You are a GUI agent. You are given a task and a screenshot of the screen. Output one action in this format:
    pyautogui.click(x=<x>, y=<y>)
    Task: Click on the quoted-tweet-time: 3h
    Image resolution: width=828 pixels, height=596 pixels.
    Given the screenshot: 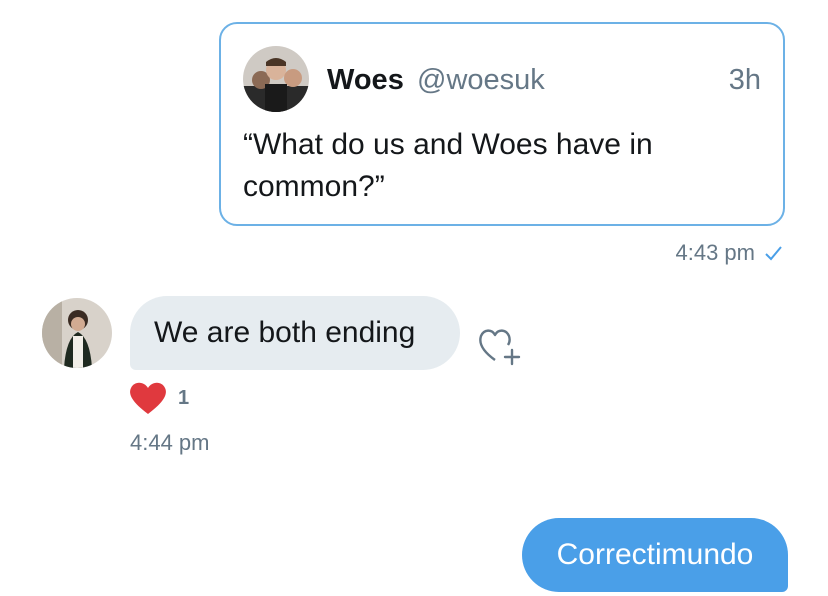 What is the action you would take?
    pyautogui.click(x=744, y=80)
    